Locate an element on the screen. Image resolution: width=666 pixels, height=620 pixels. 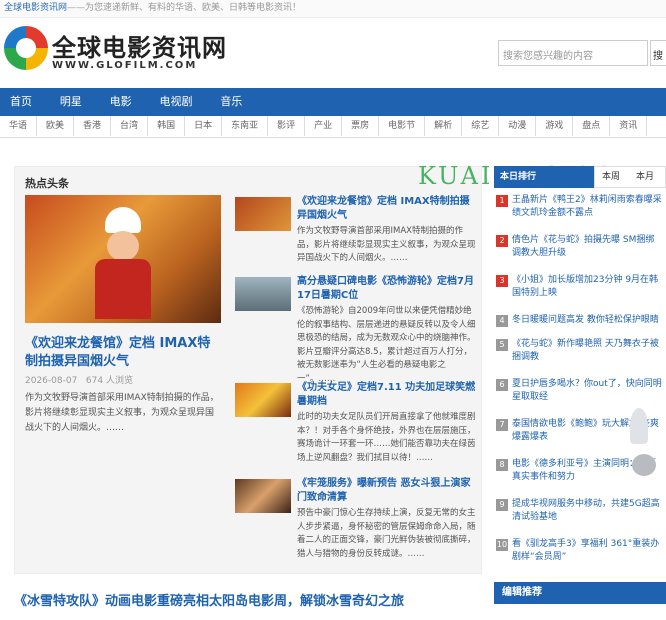
tab-today: 本日排行 is located at coordinates (518, 177).